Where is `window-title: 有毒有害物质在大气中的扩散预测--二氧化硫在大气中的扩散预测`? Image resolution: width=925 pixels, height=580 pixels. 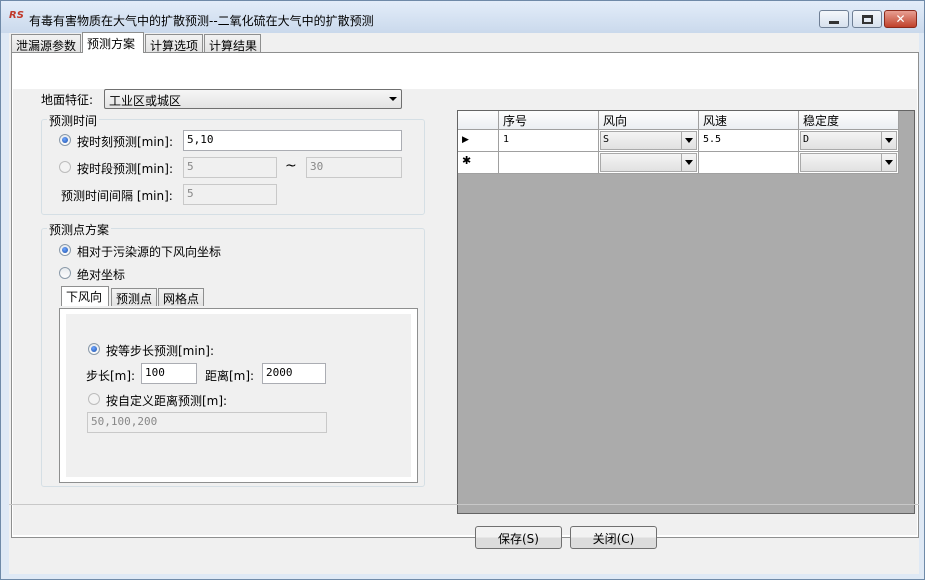 window-title: 有毒有害物质在大气中的扩散预测--二氧化硫在大气中的扩散预测 is located at coordinates (201, 21).